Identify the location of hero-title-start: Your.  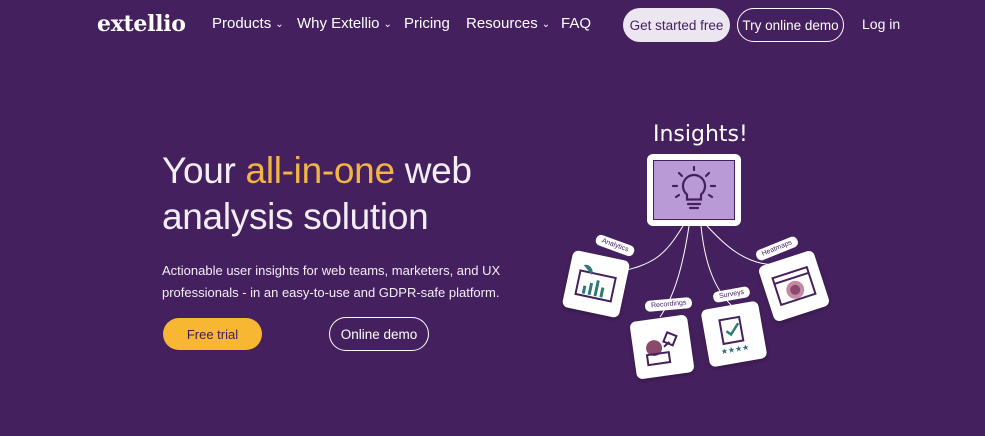
(204, 170).